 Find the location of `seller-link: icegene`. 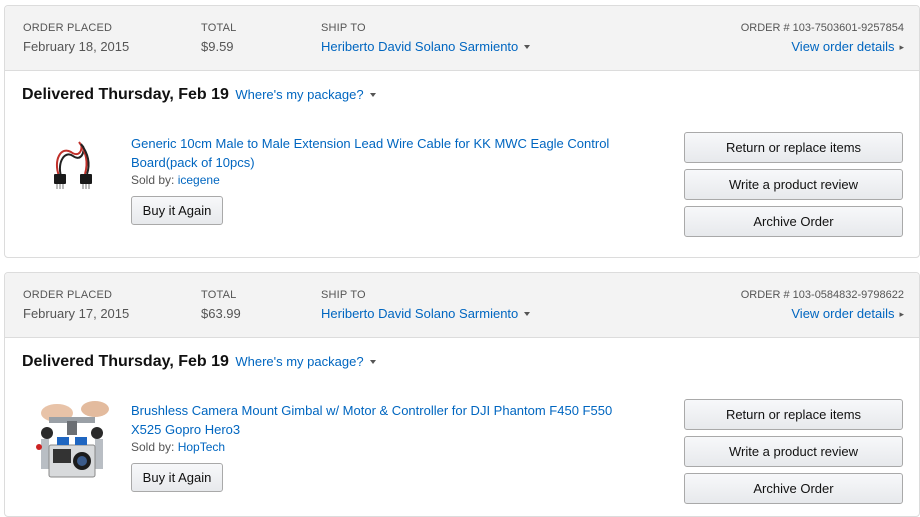

seller-link: icegene is located at coordinates (199, 180).